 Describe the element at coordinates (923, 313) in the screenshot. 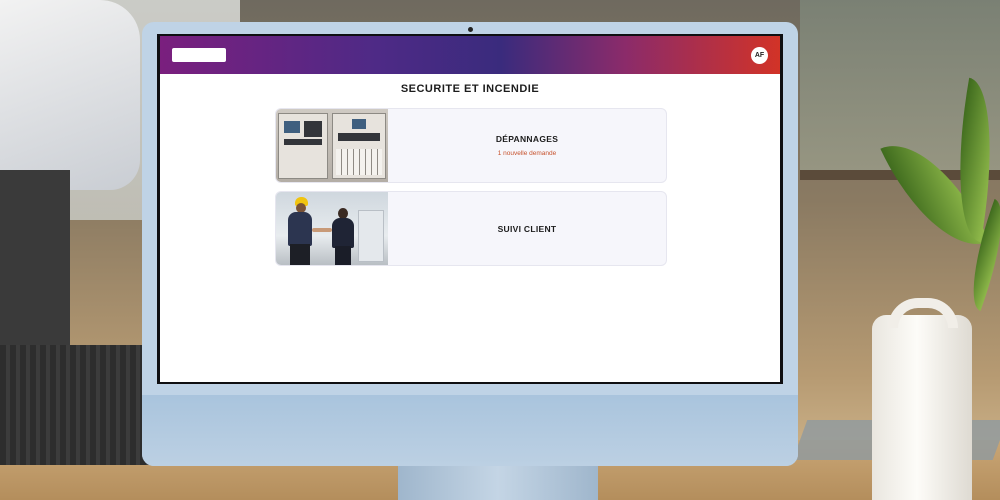

I see `water-bottle-handle` at that location.